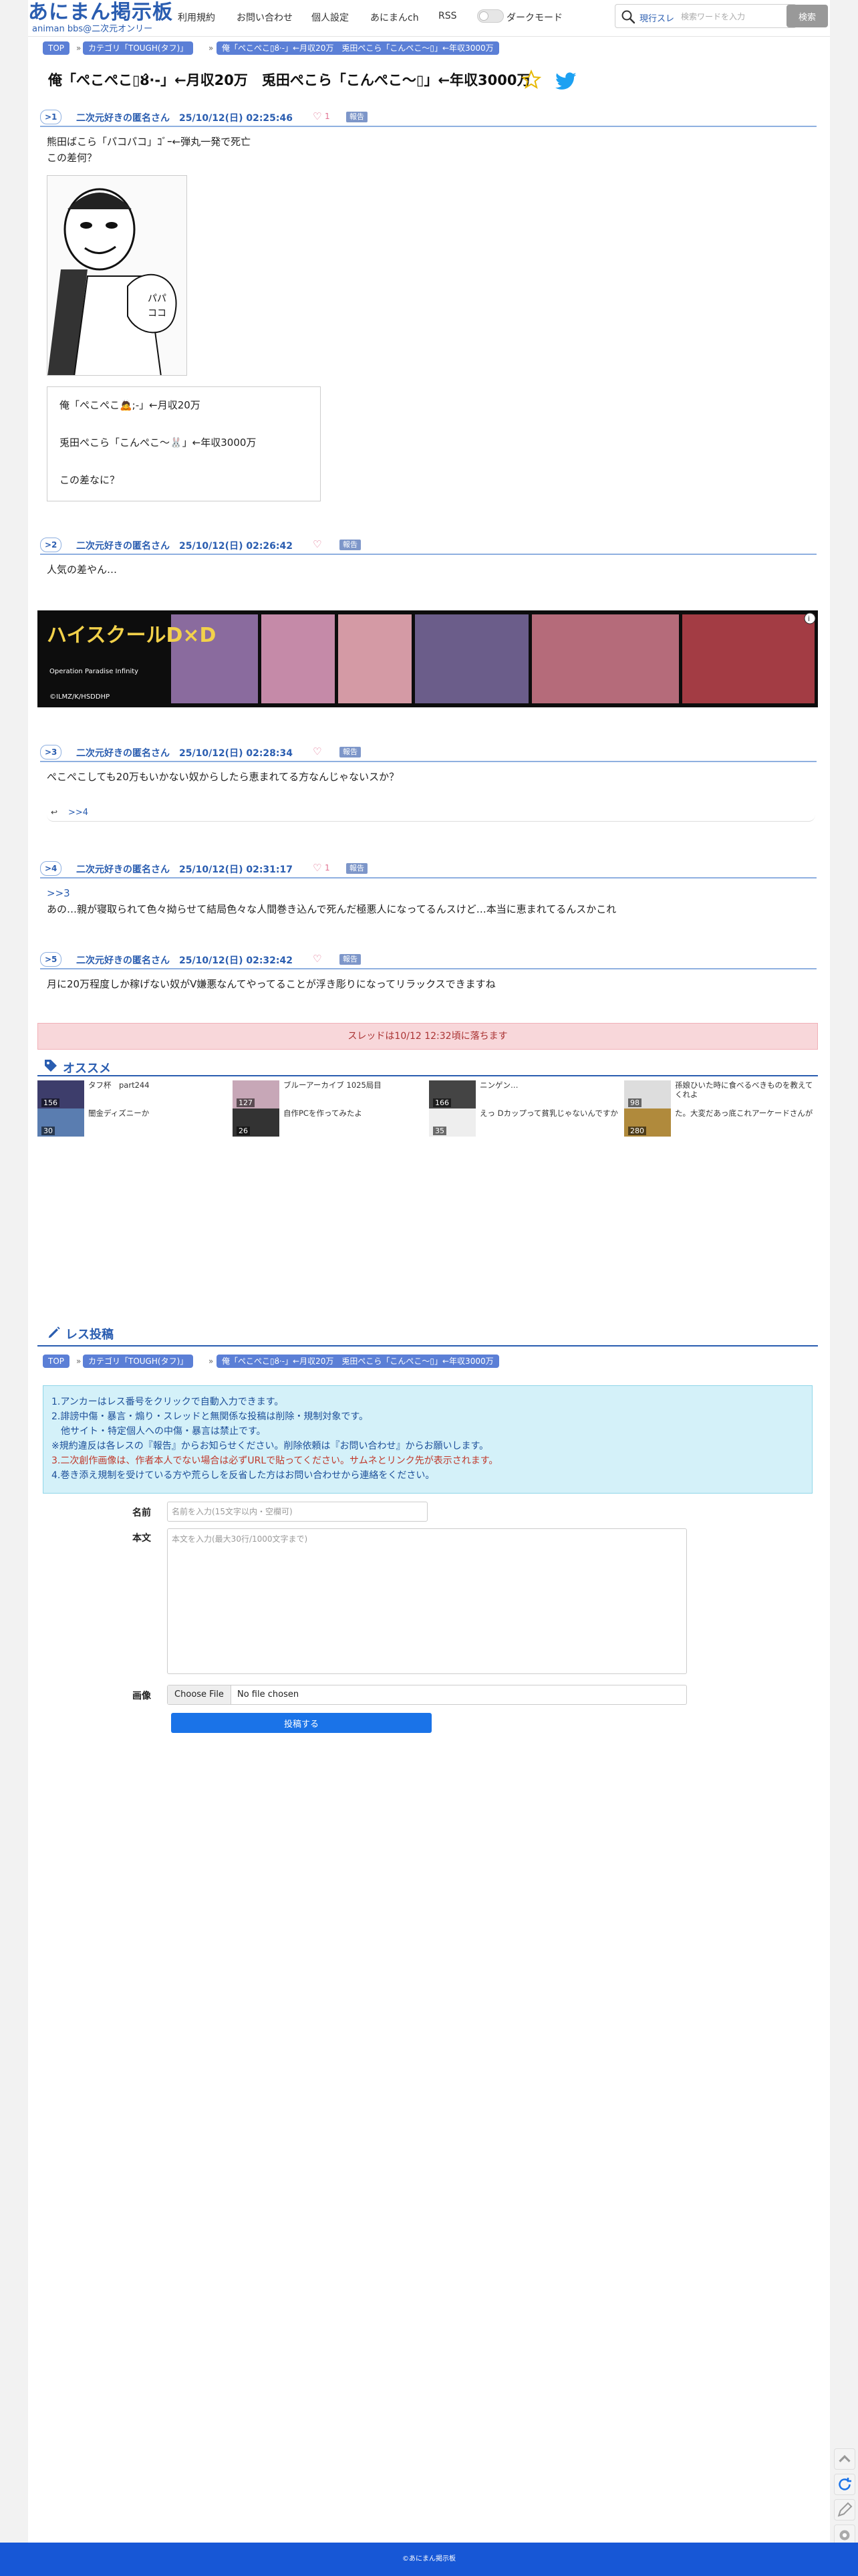  What do you see at coordinates (535, 18) in the screenshot?
I see `dark-mode-label: ダークモード` at bounding box center [535, 18].